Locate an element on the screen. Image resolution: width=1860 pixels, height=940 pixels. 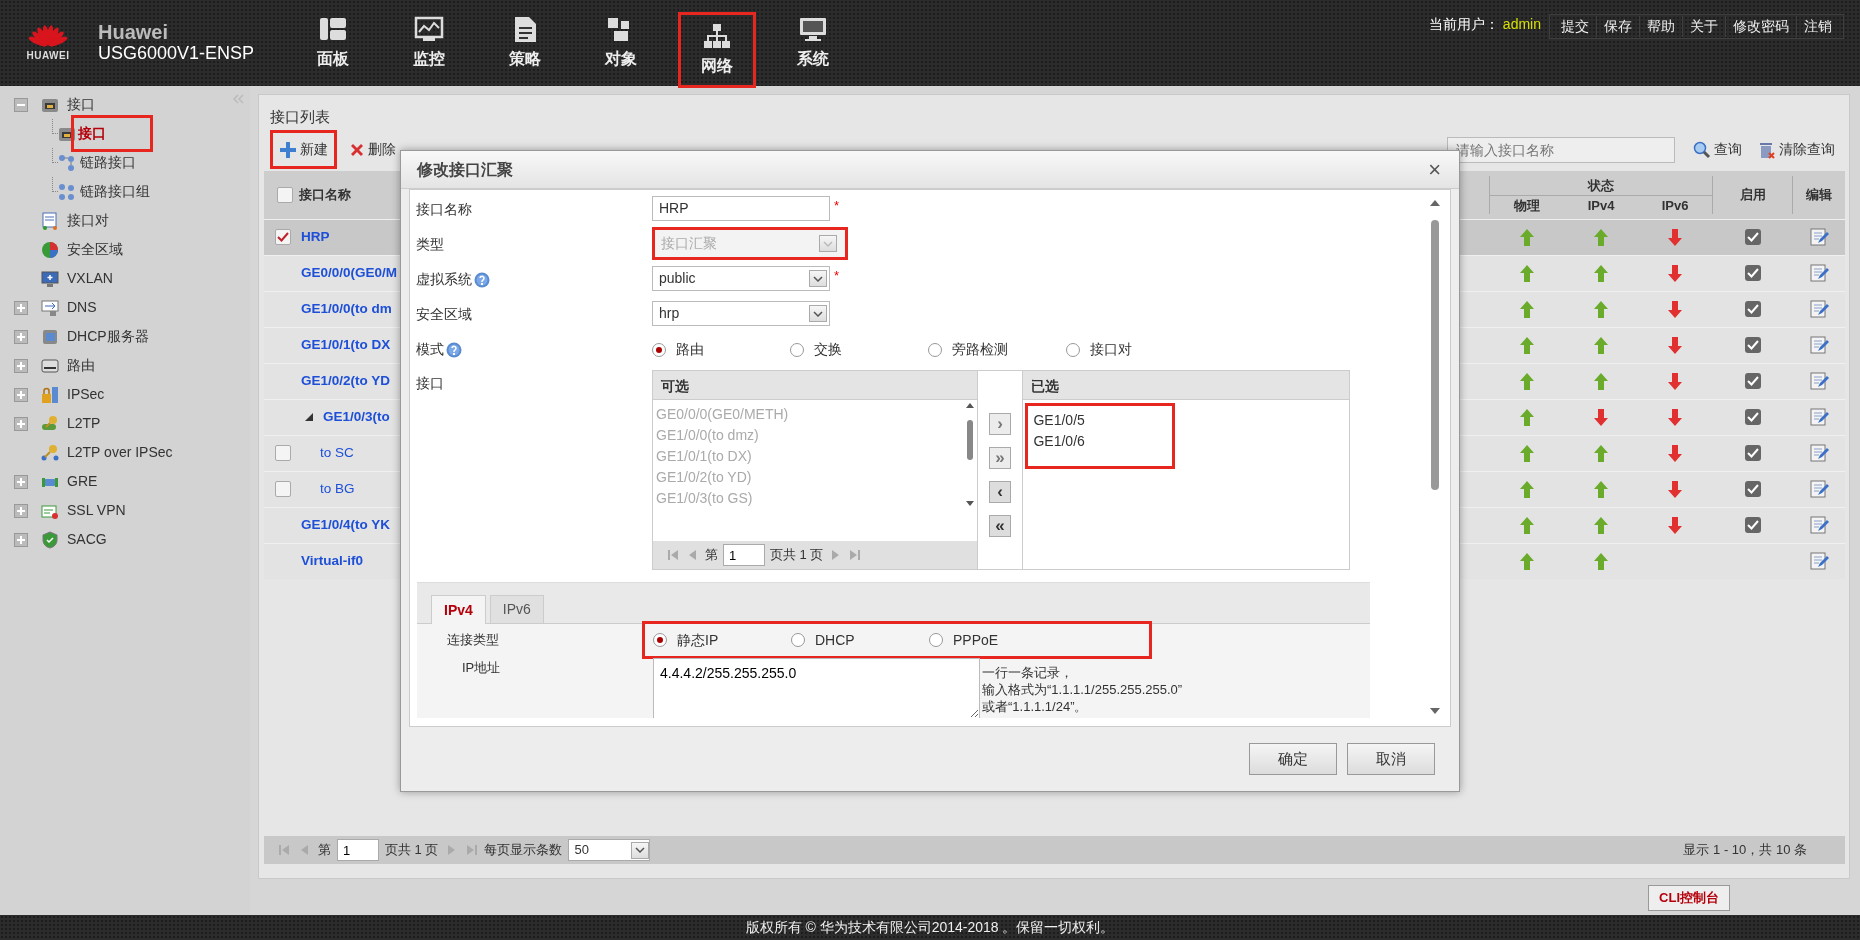
interface-name: to SC is located at coordinates (337, 453).